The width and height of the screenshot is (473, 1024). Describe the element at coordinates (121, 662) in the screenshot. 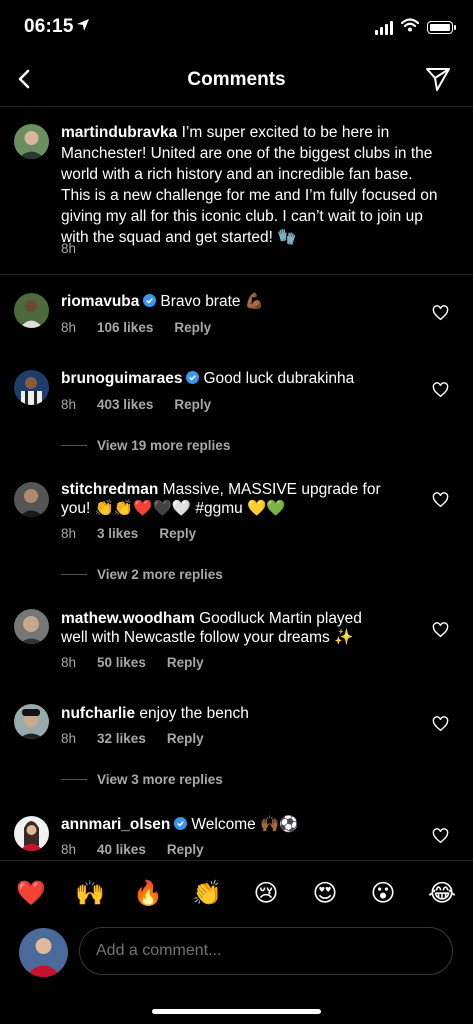

I see `comment-likes: 50 likes` at that location.